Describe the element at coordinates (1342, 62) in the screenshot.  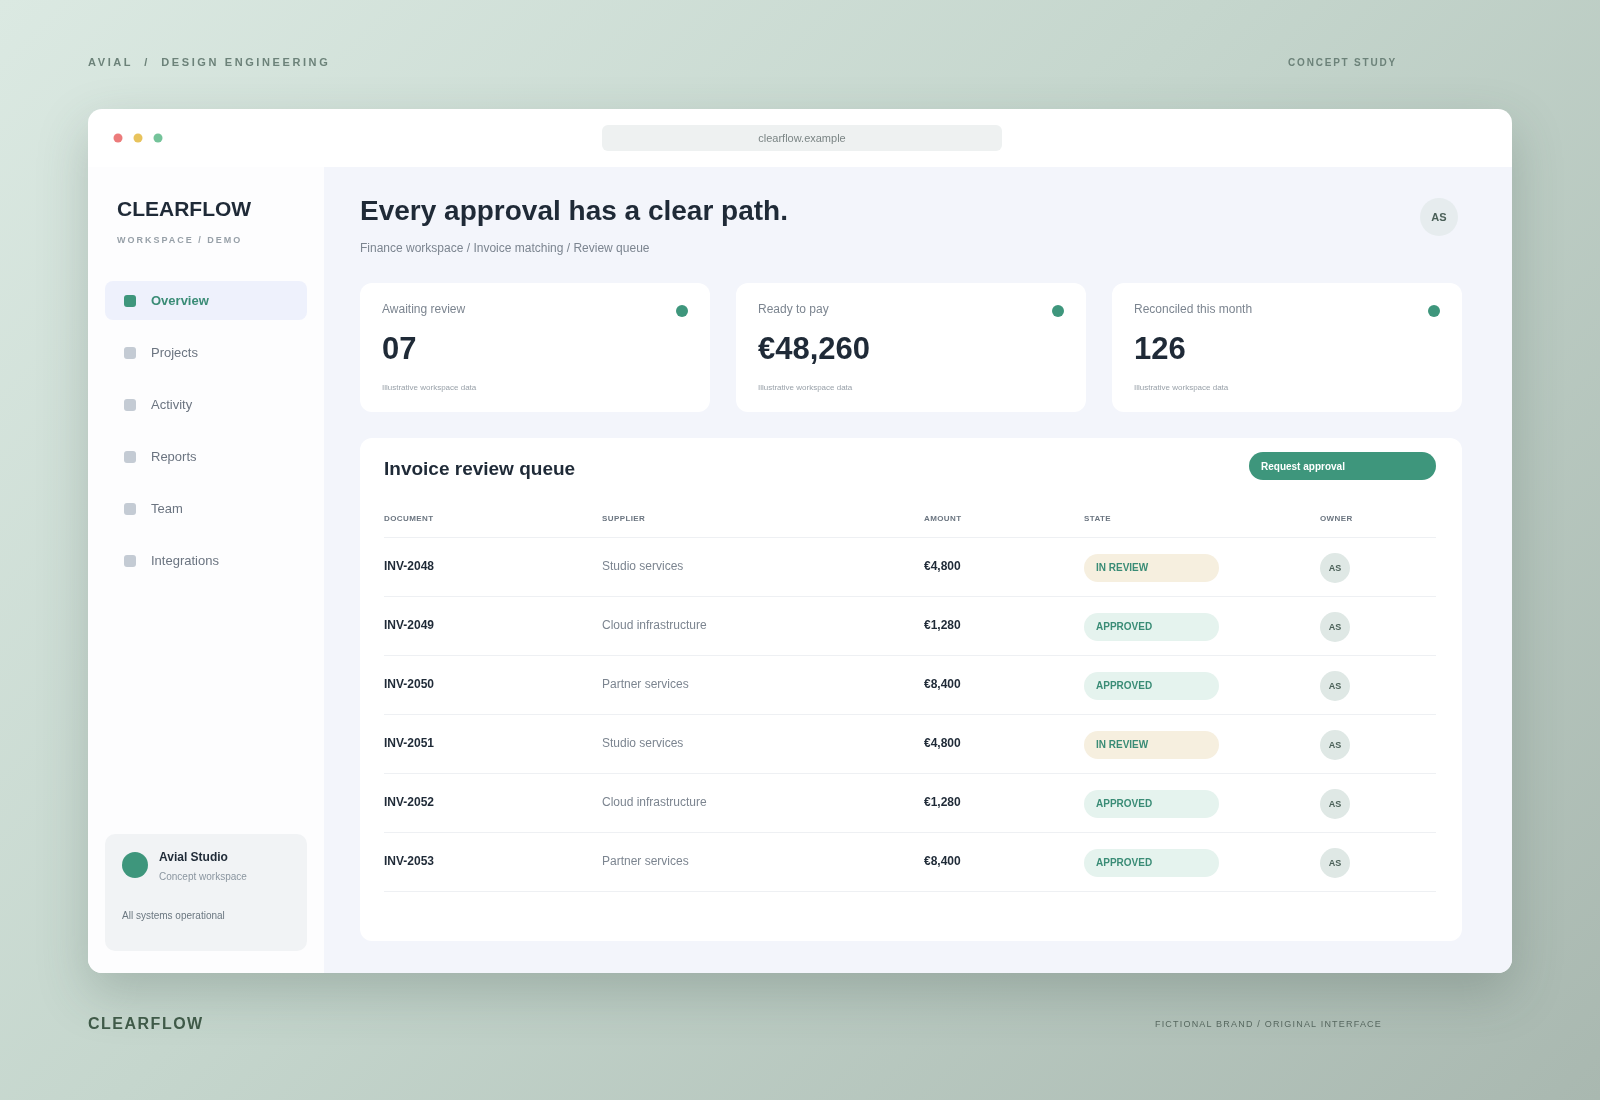
I see `concept-label: CONCEPT STUDY` at that location.